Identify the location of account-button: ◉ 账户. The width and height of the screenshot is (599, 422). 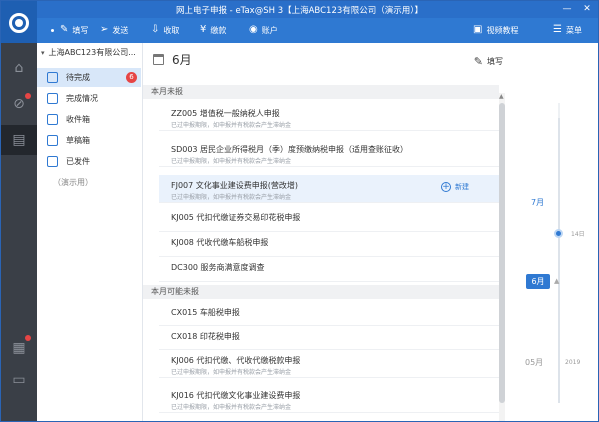
(263, 30).